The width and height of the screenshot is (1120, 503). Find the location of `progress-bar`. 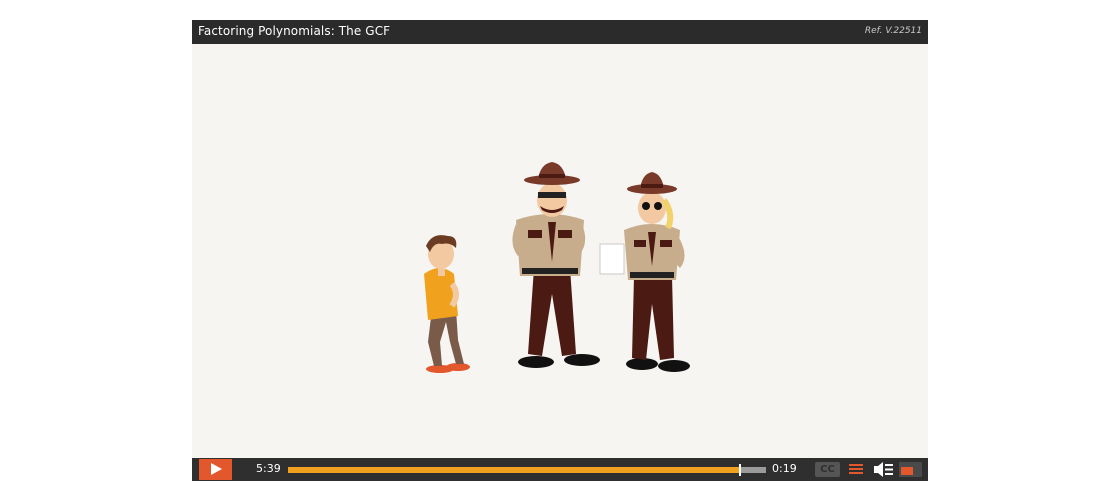

progress-bar is located at coordinates (527, 470).